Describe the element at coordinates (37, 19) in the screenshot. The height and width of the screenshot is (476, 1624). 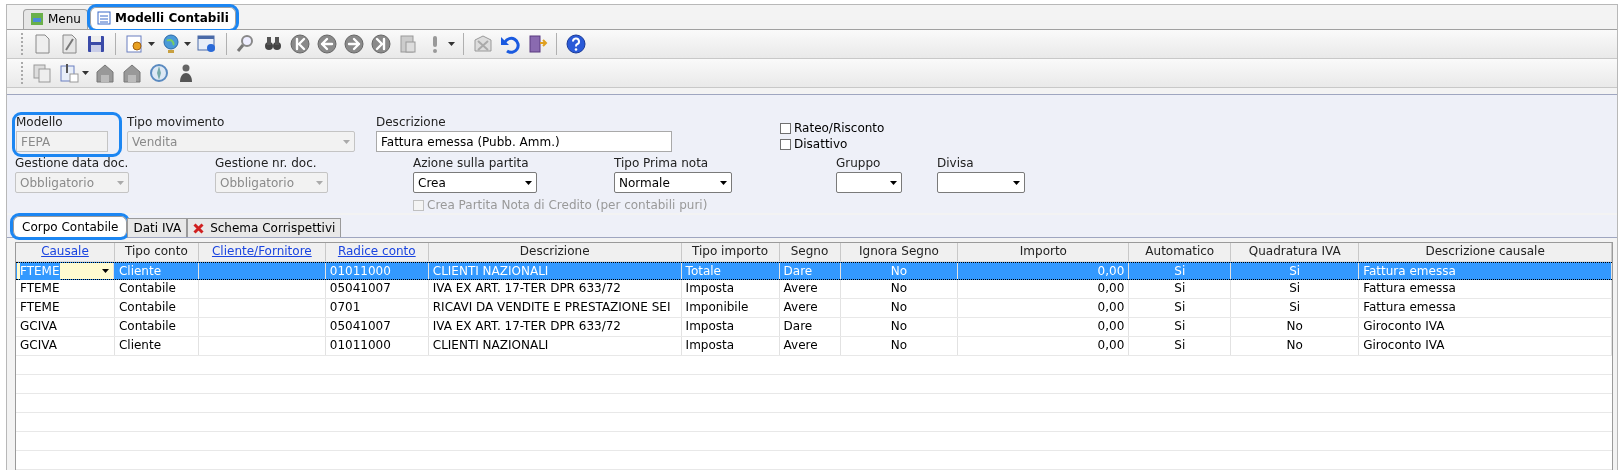
I see `menu-icon` at that location.